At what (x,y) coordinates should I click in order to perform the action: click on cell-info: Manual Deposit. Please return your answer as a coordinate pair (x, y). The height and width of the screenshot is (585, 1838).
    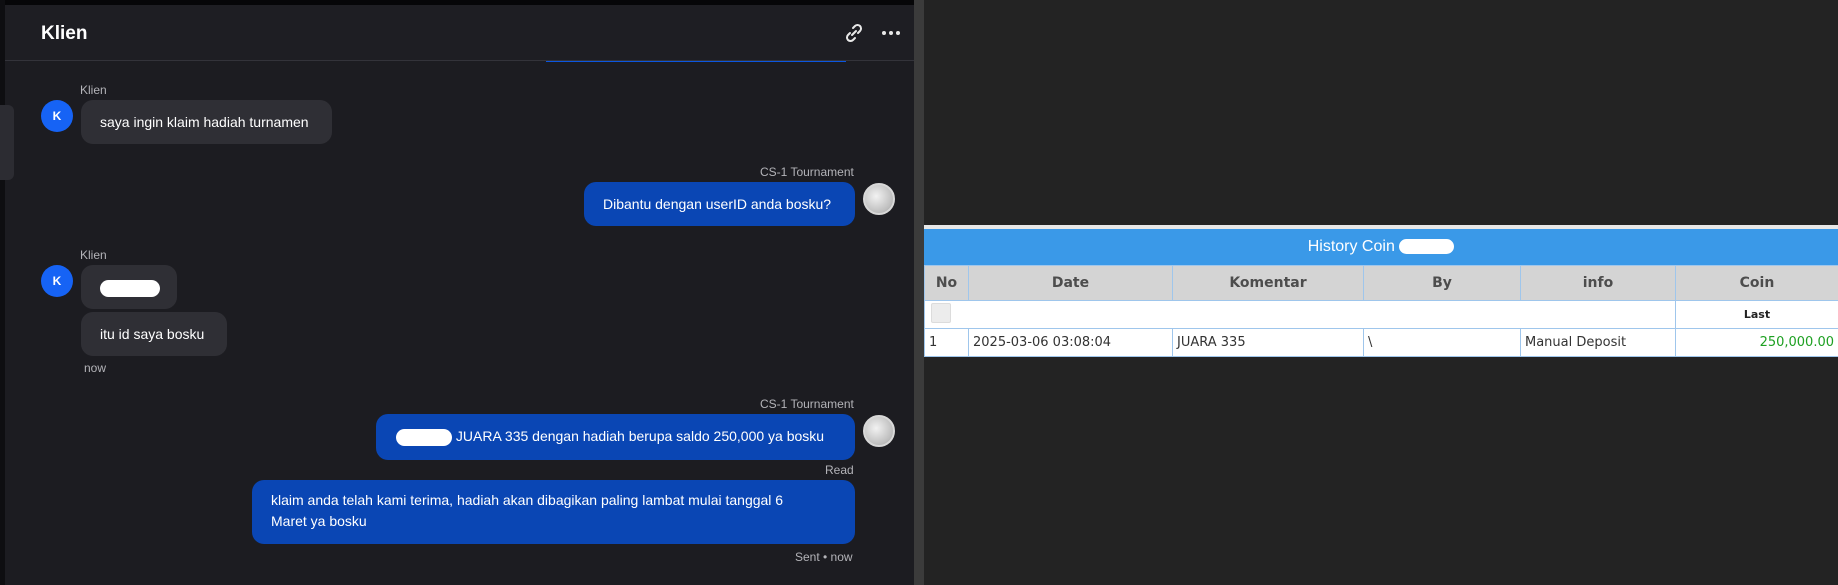
    Looking at the image, I should click on (1598, 342).